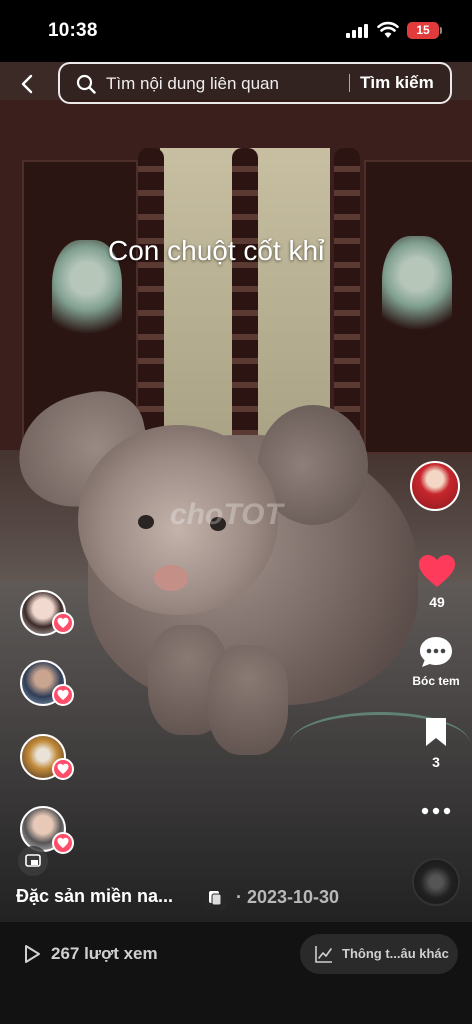 The width and height of the screenshot is (472, 1024). Describe the element at coordinates (288, 897) in the screenshot. I see `post-date: · 2023-10-30` at that location.